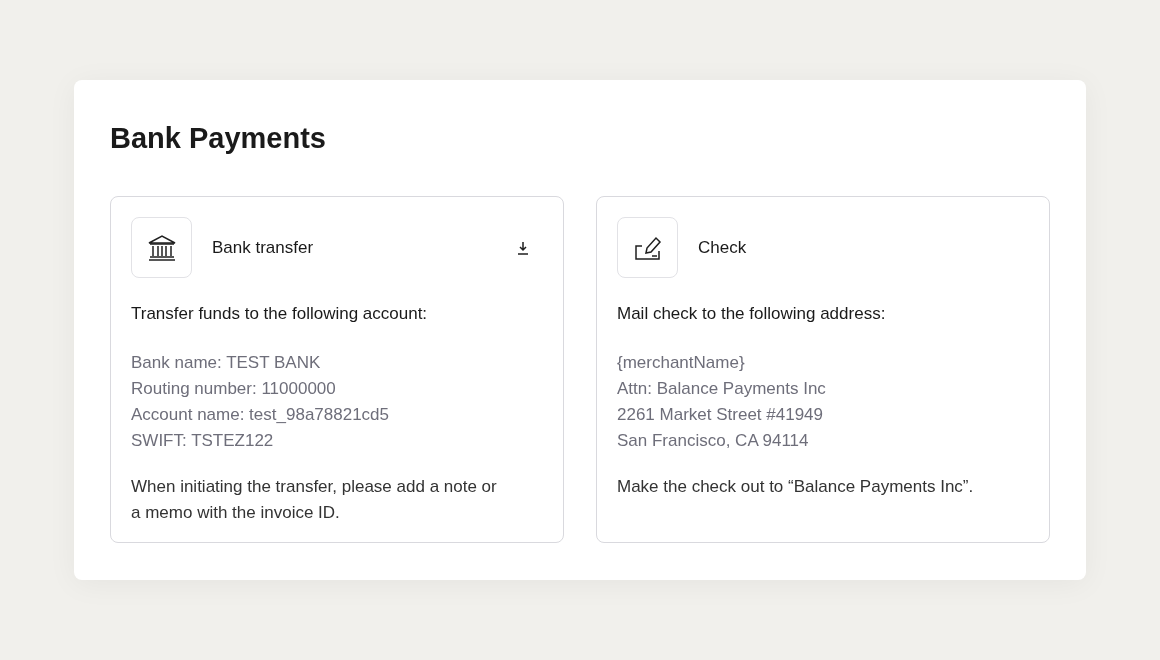  Describe the element at coordinates (796, 486) in the screenshot. I see `note-text: Make the check out to “Balance Payments Inc”.` at that location.